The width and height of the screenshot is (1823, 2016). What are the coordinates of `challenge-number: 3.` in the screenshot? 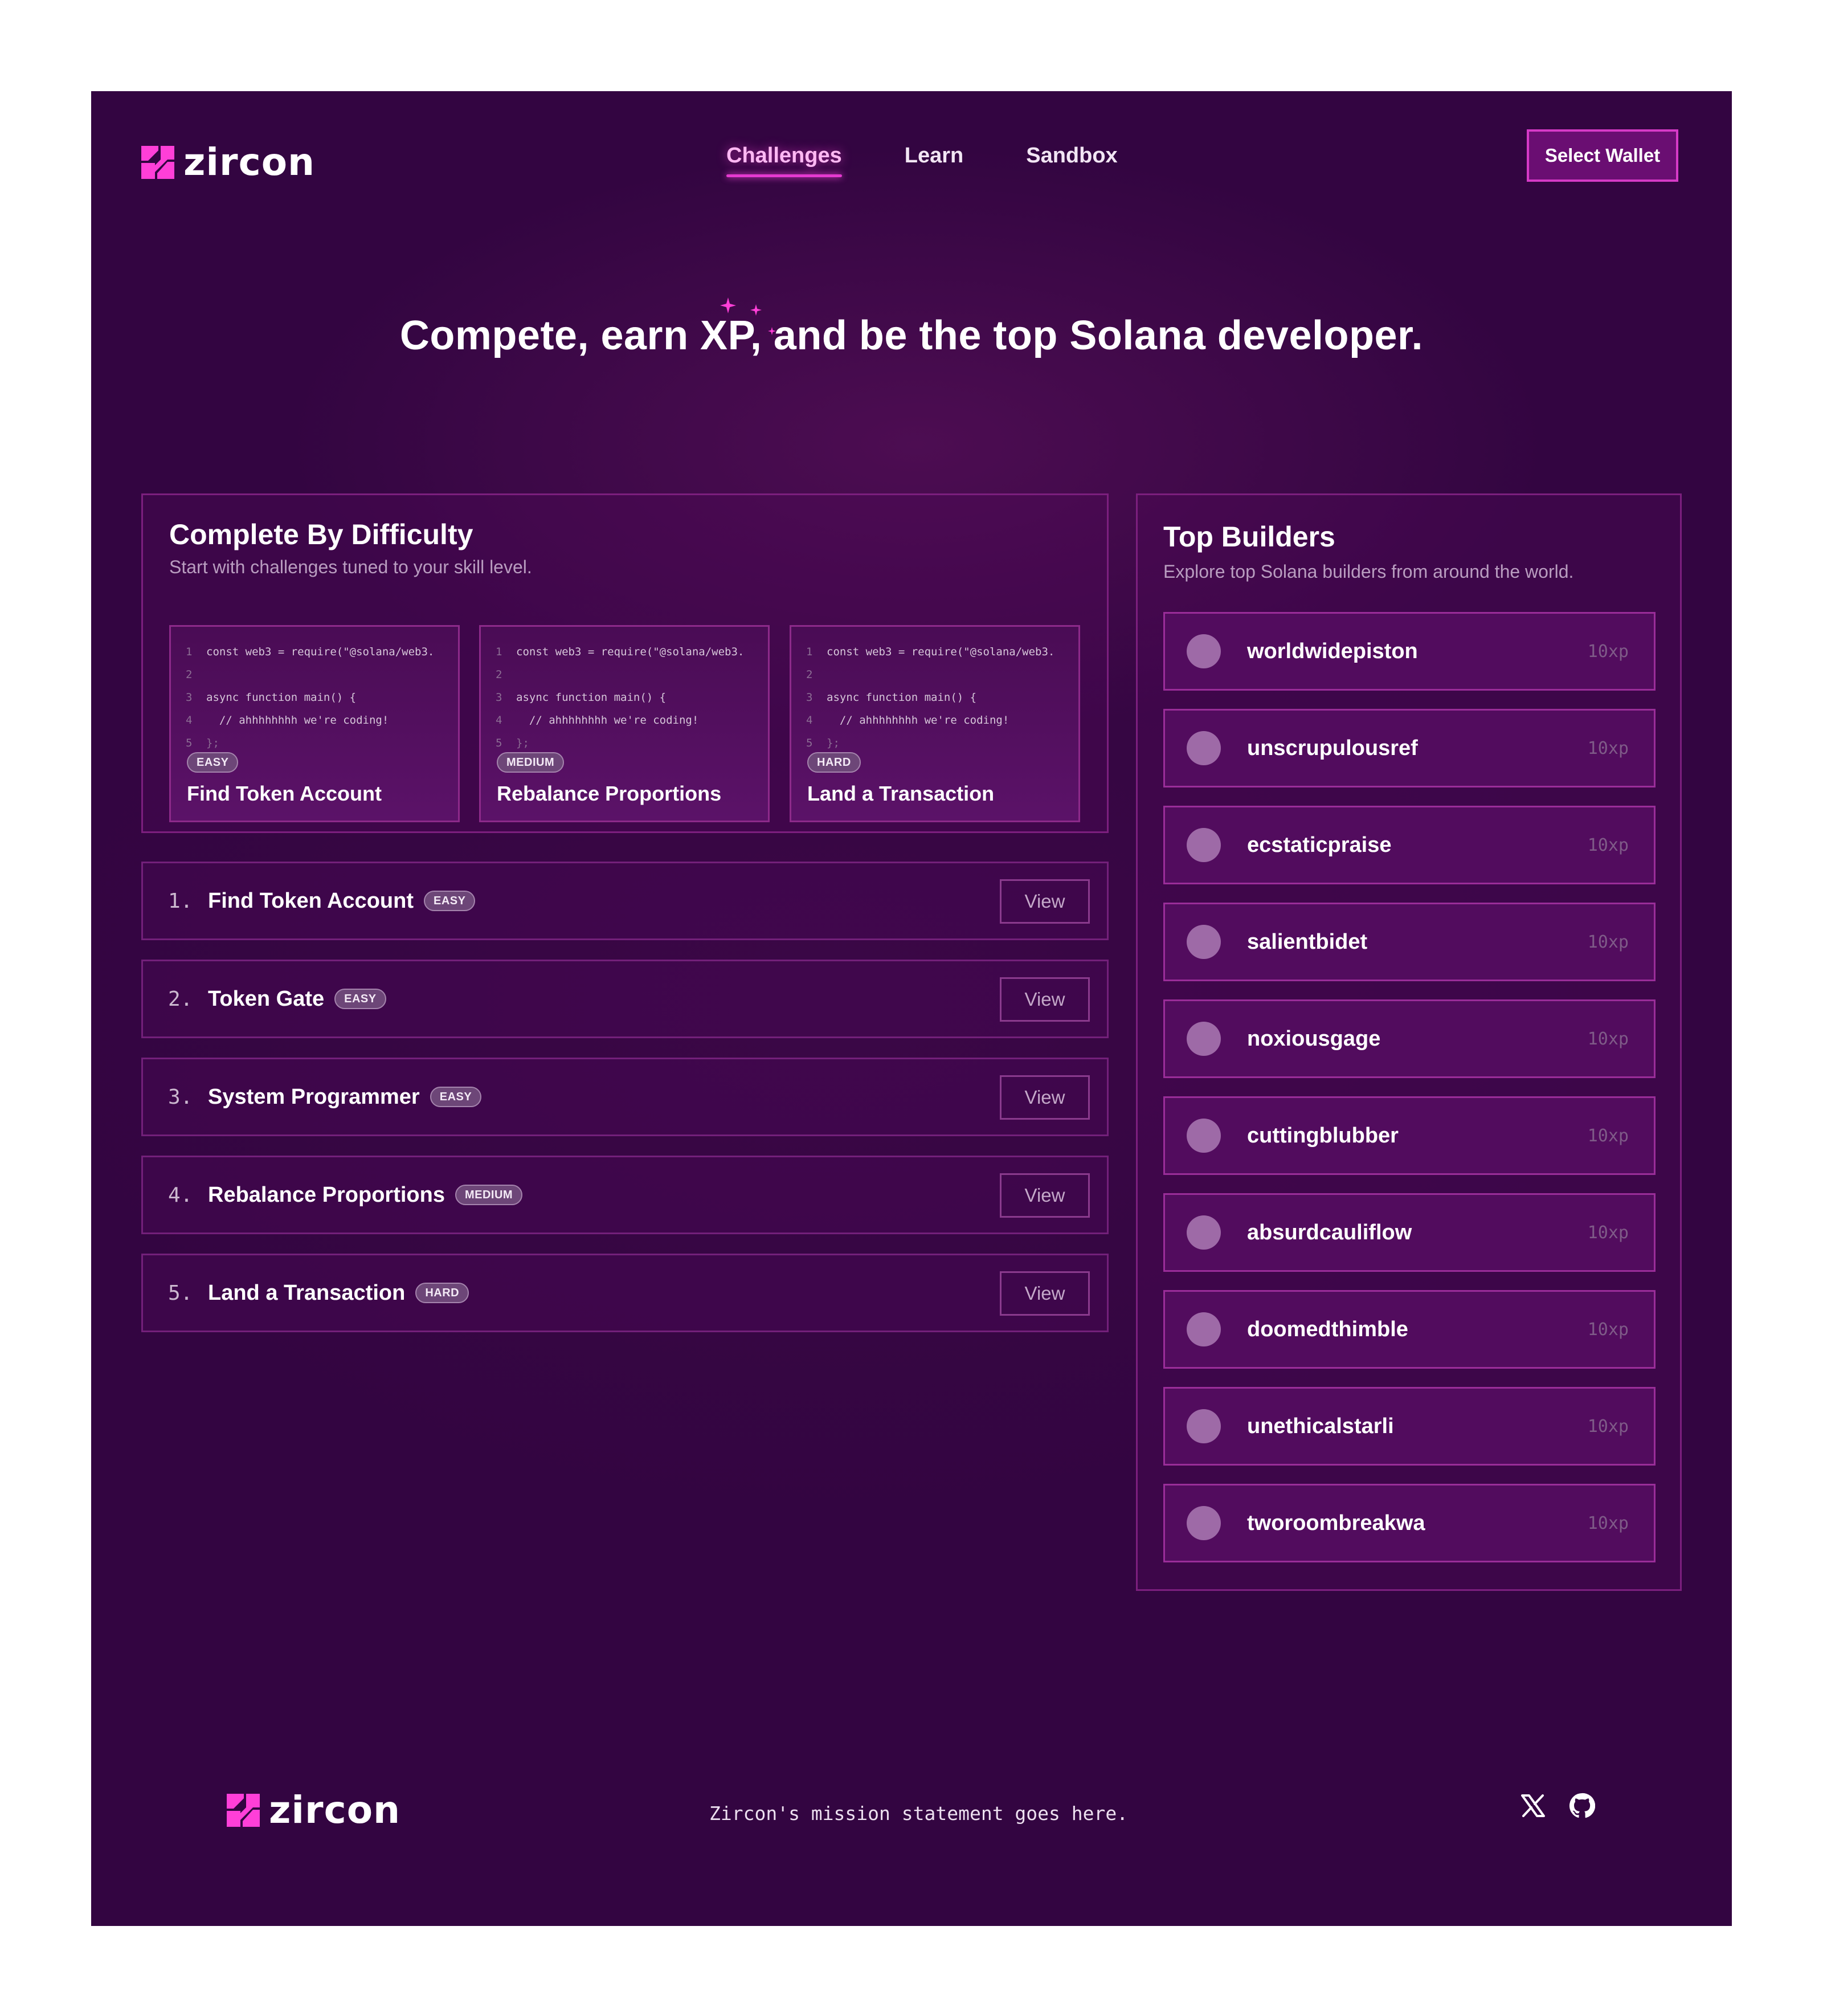 It's located at (180, 1097).